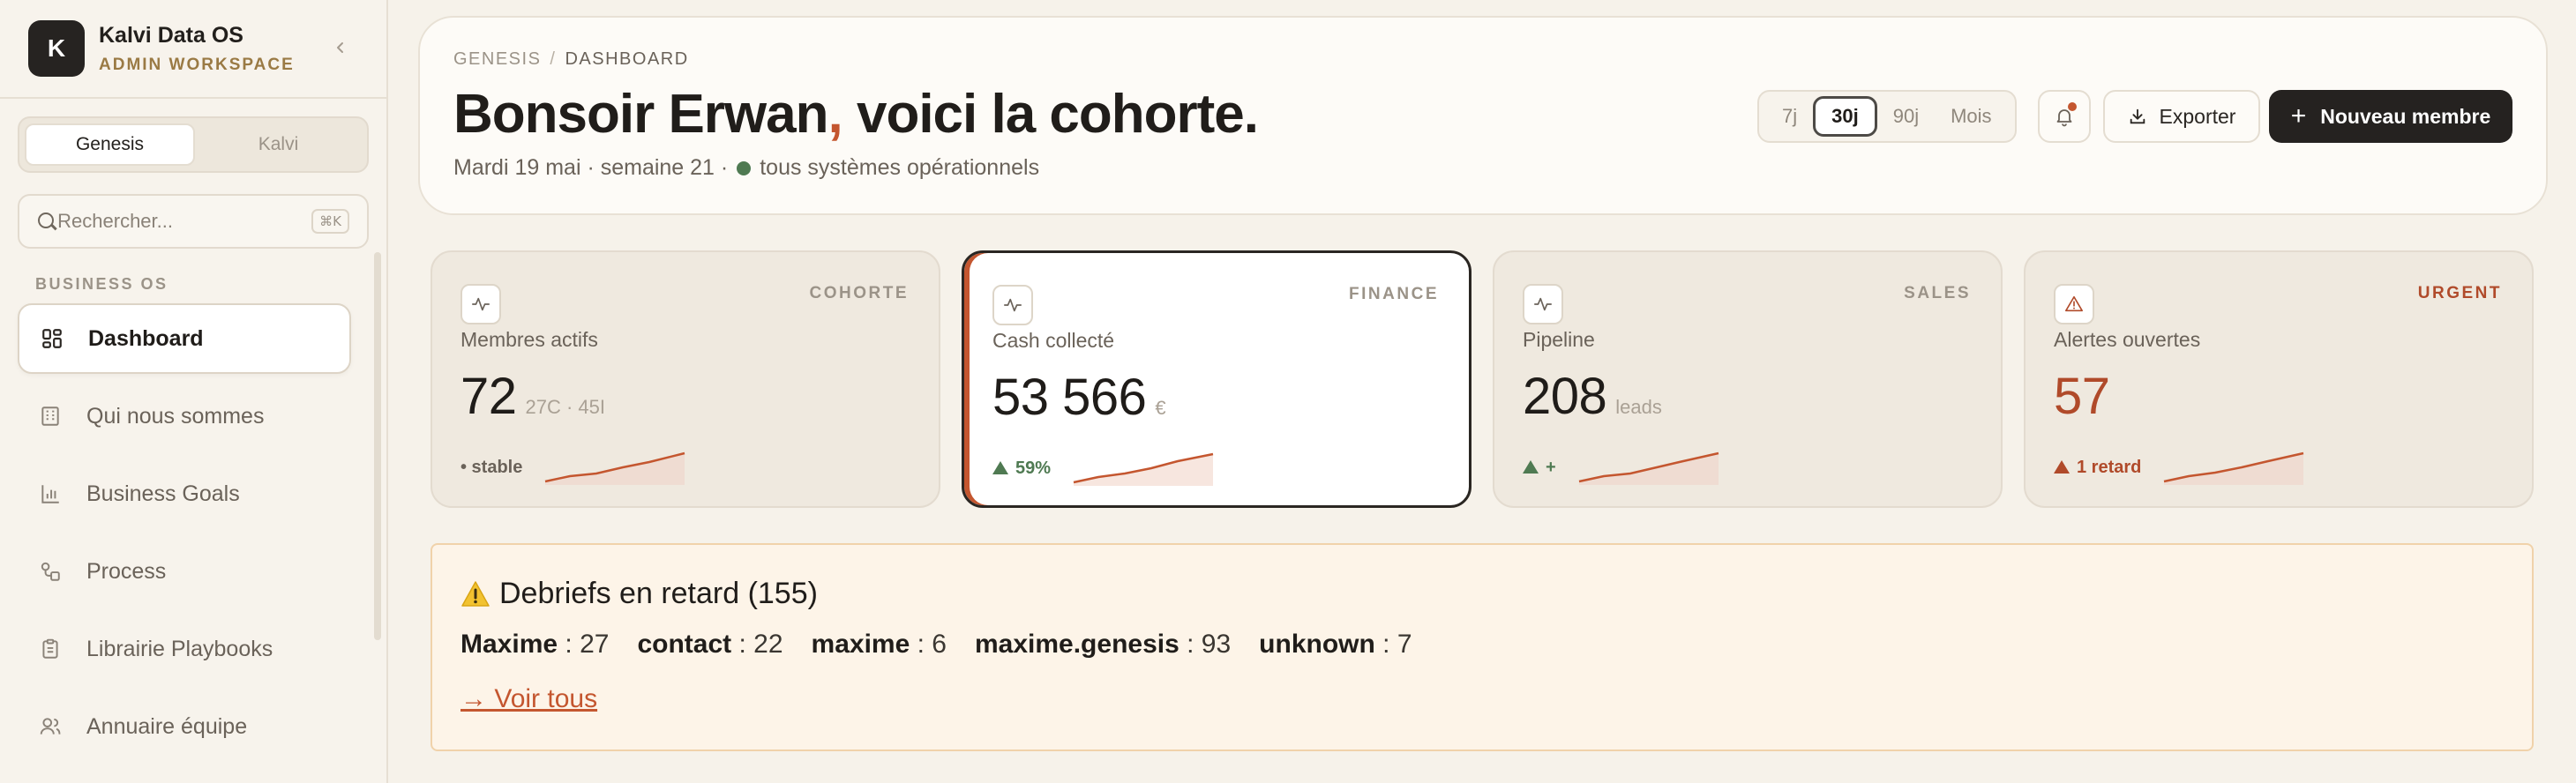 This screenshot has height=783, width=2576. What do you see at coordinates (1937, 293) in the screenshot?
I see `kpi-tag: SALES` at bounding box center [1937, 293].